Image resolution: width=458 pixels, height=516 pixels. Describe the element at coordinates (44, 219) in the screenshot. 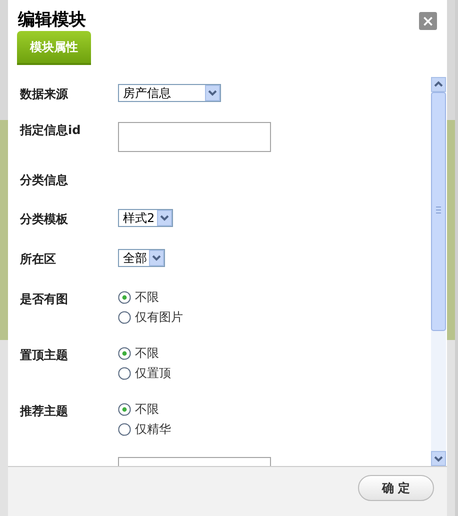

I see `field-label: 分类模板` at that location.